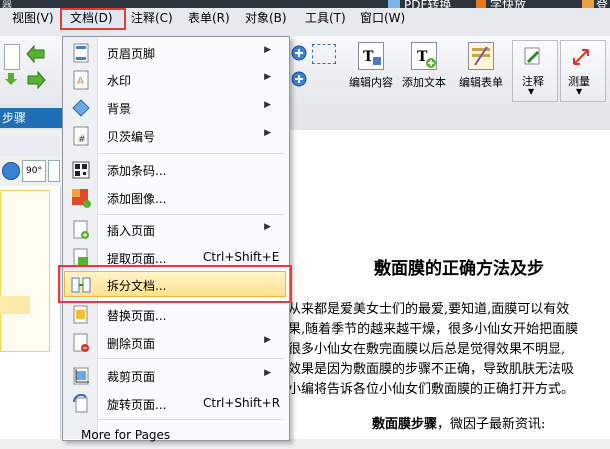  What do you see at coordinates (481, 56) in the screenshot?
I see `edit-form-icon` at bounding box center [481, 56].